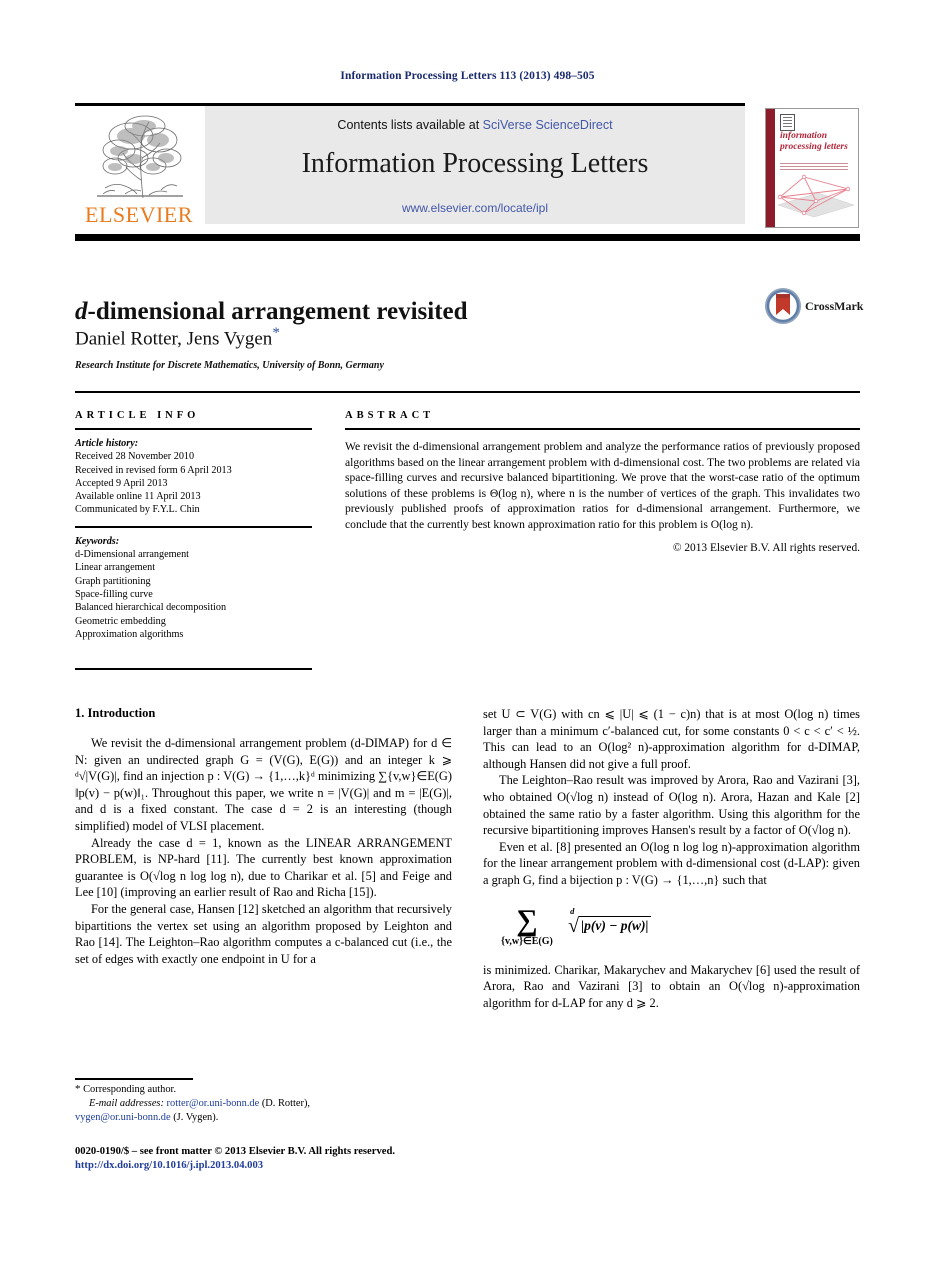 This screenshot has height=1266, width=935. What do you see at coordinates (137, 415) in the screenshot?
I see `article-info-heading: ARTICLE INFO` at bounding box center [137, 415].